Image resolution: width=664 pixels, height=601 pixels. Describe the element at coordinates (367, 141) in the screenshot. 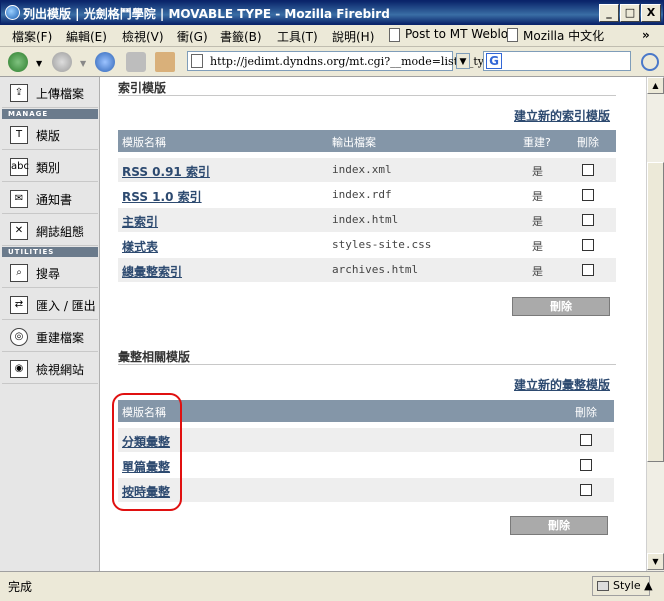

I see `index-table-header: 模版名稱 輸出檔案 重建? 刪除` at that location.